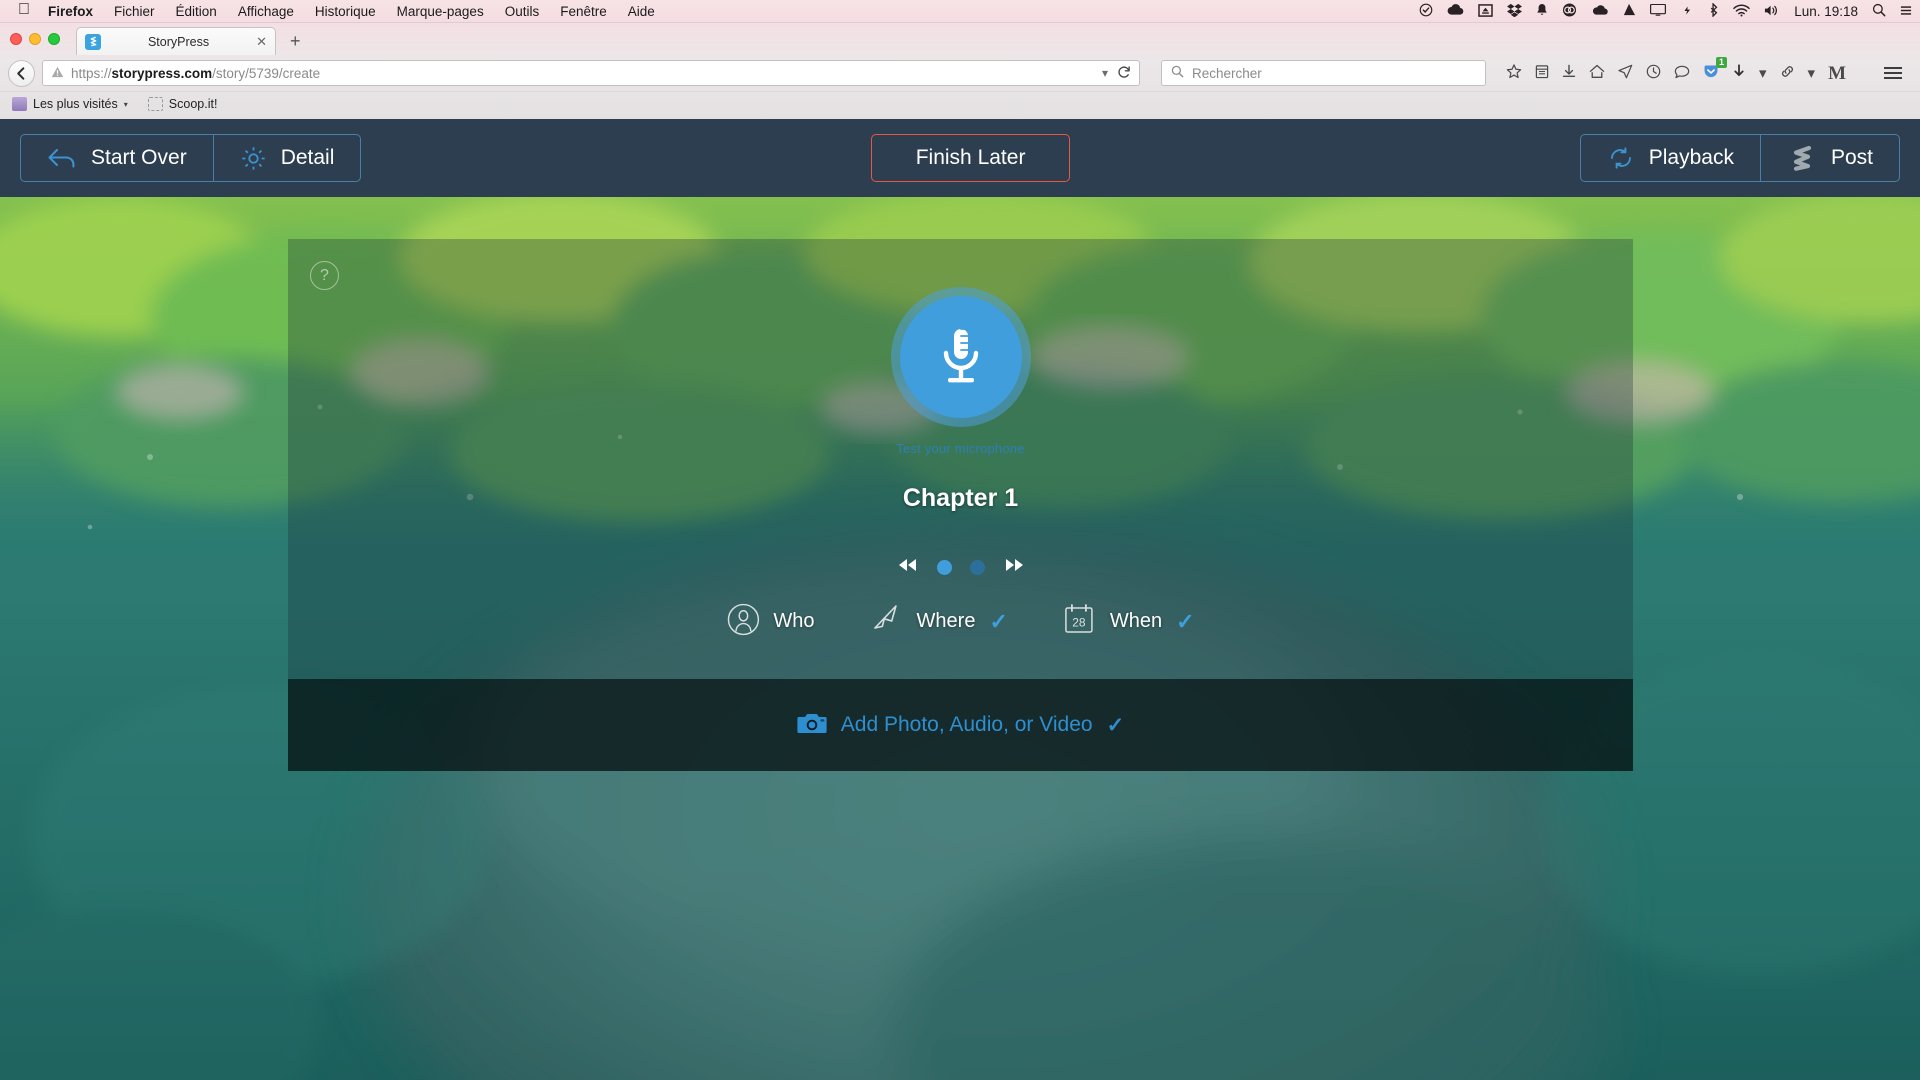  I want to click on menu-item-outils: Outils, so click(522, 11).